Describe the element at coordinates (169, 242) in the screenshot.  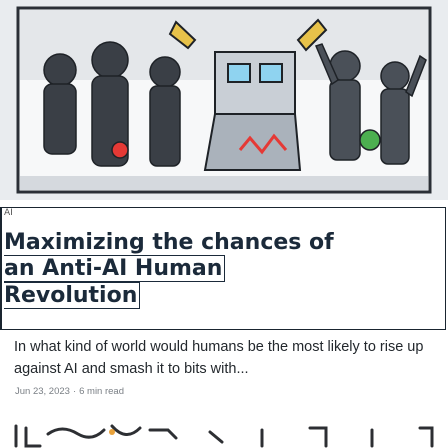
I see `title-line-1: Maximizing the chances of` at that location.